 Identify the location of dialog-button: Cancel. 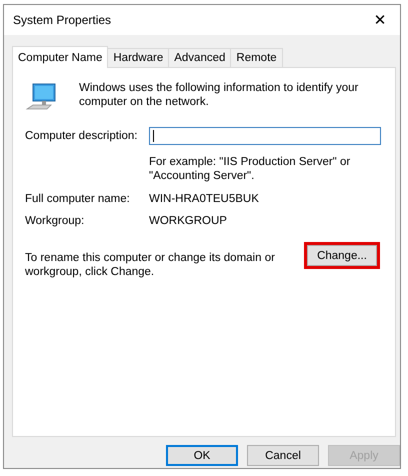
(283, 455).